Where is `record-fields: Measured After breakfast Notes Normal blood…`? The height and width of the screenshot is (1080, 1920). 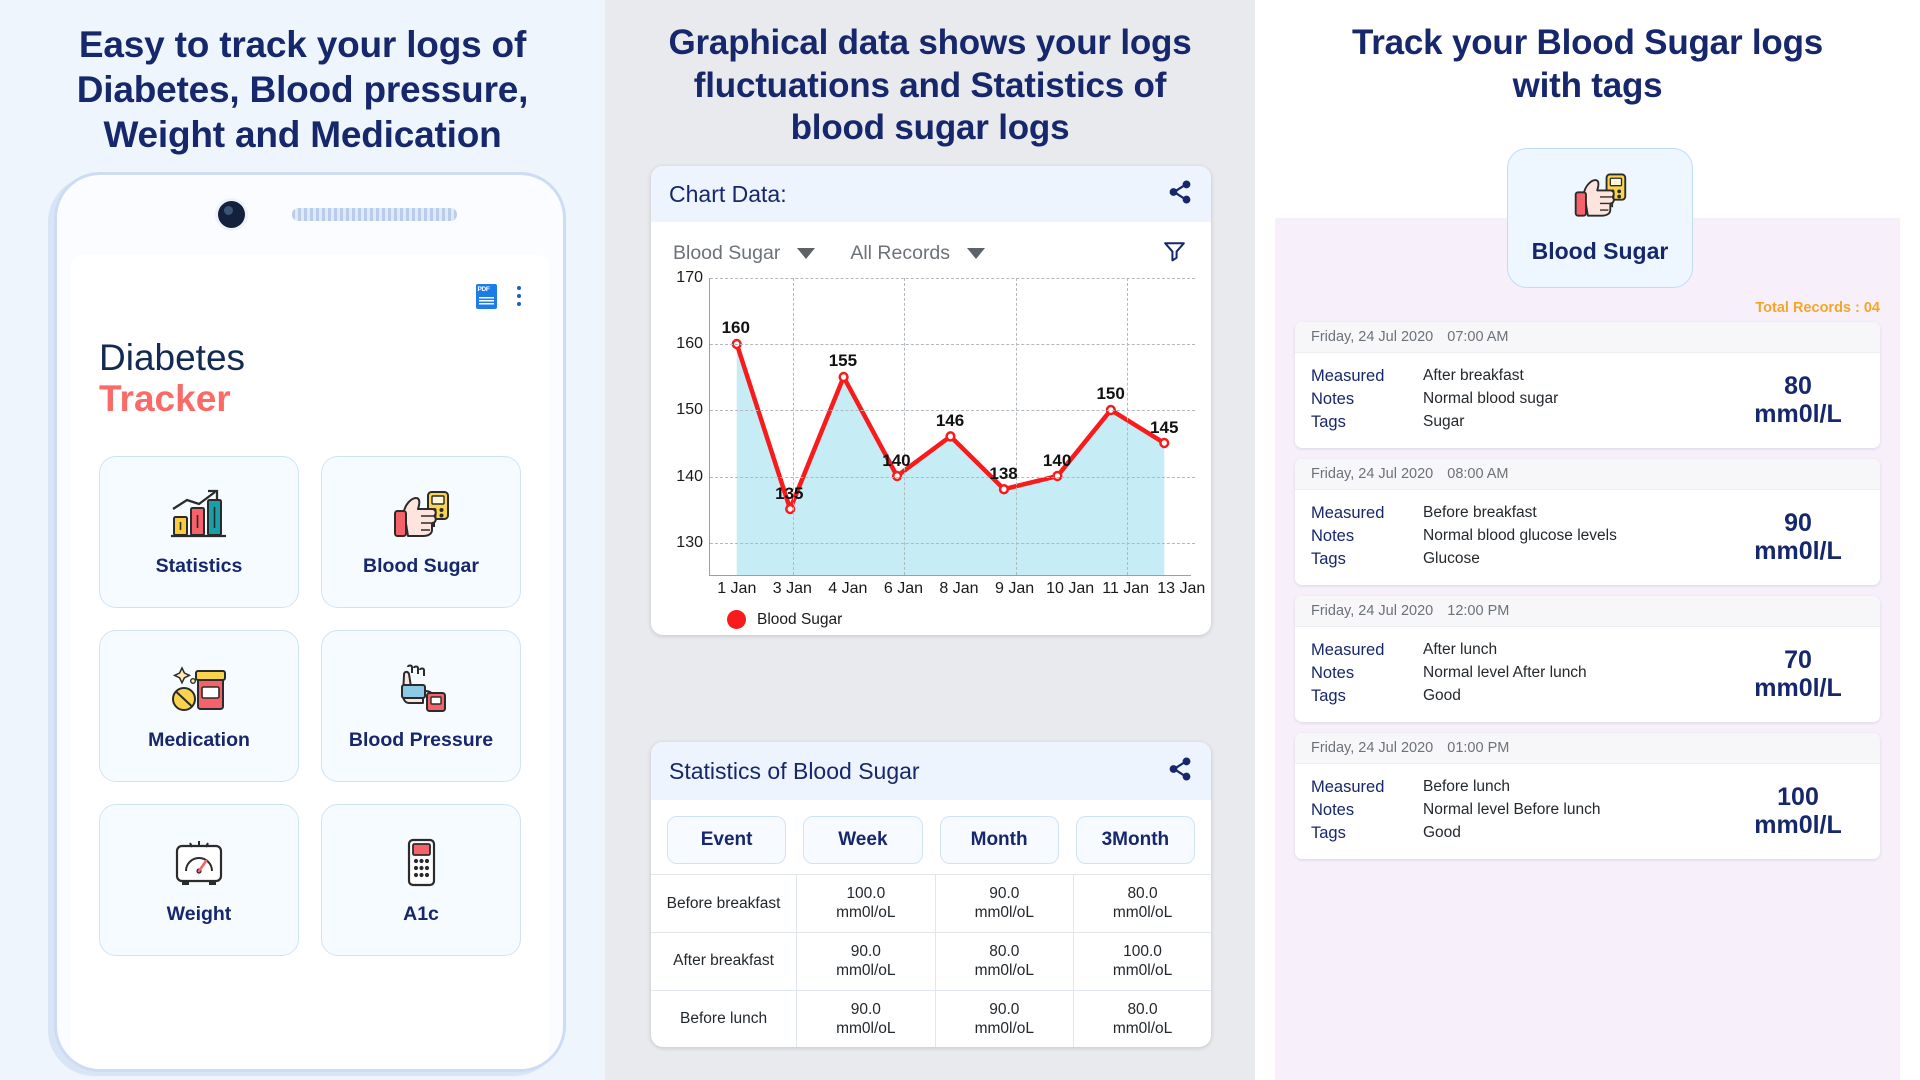
record-fields: Measured After breakfast Notes Normal blood… is located at coordinates (1521, 399).